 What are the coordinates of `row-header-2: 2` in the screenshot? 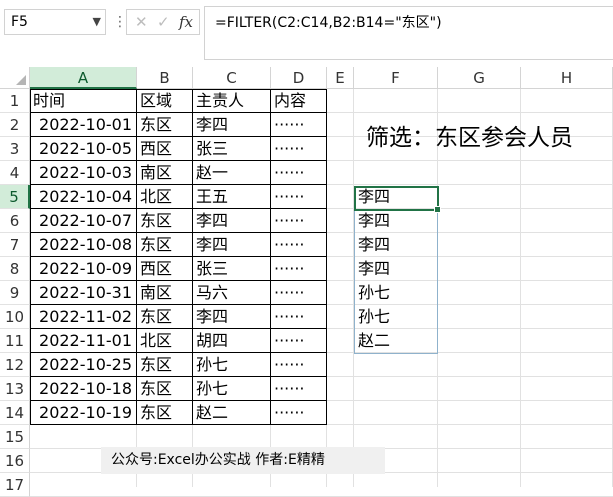 It's located at (15, 125).